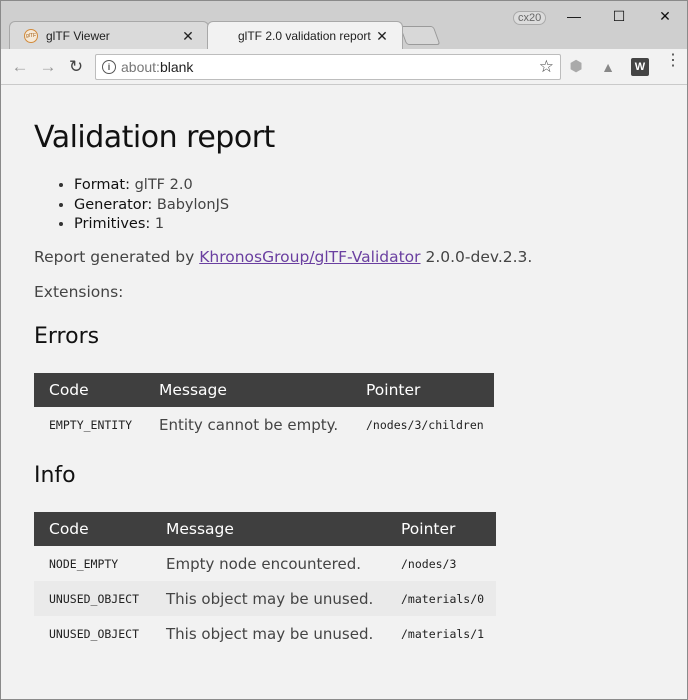  Describe the element at coordinates (640, 67) in the screenshot. I see `extension-w-icon: W` at that location.